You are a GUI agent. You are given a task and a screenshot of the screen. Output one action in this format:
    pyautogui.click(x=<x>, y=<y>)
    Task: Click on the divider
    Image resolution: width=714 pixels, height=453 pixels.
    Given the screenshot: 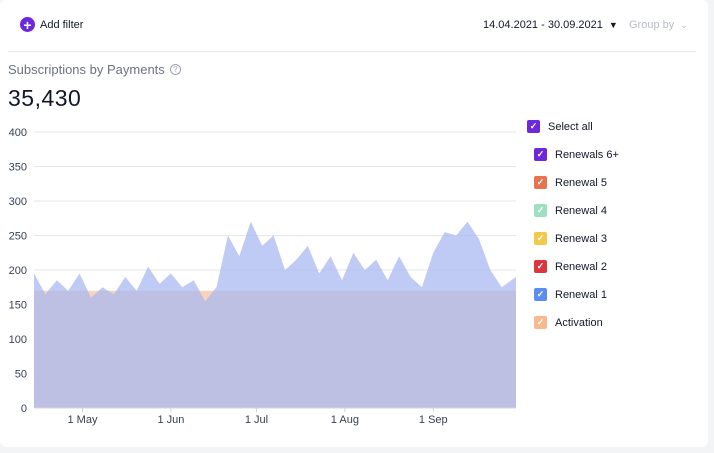 What is the action you would take?
    pyautogui.click(x=352, y=51)
    